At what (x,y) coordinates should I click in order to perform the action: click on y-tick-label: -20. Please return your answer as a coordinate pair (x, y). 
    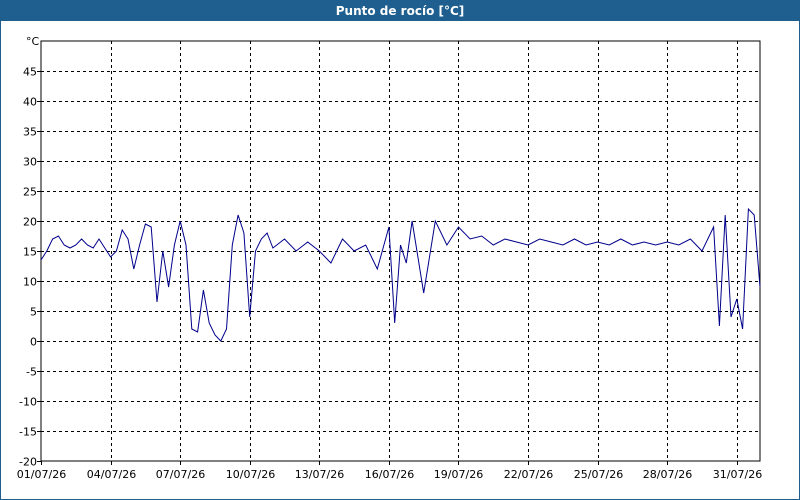
    Looking at the image, I should click on (28, 462).